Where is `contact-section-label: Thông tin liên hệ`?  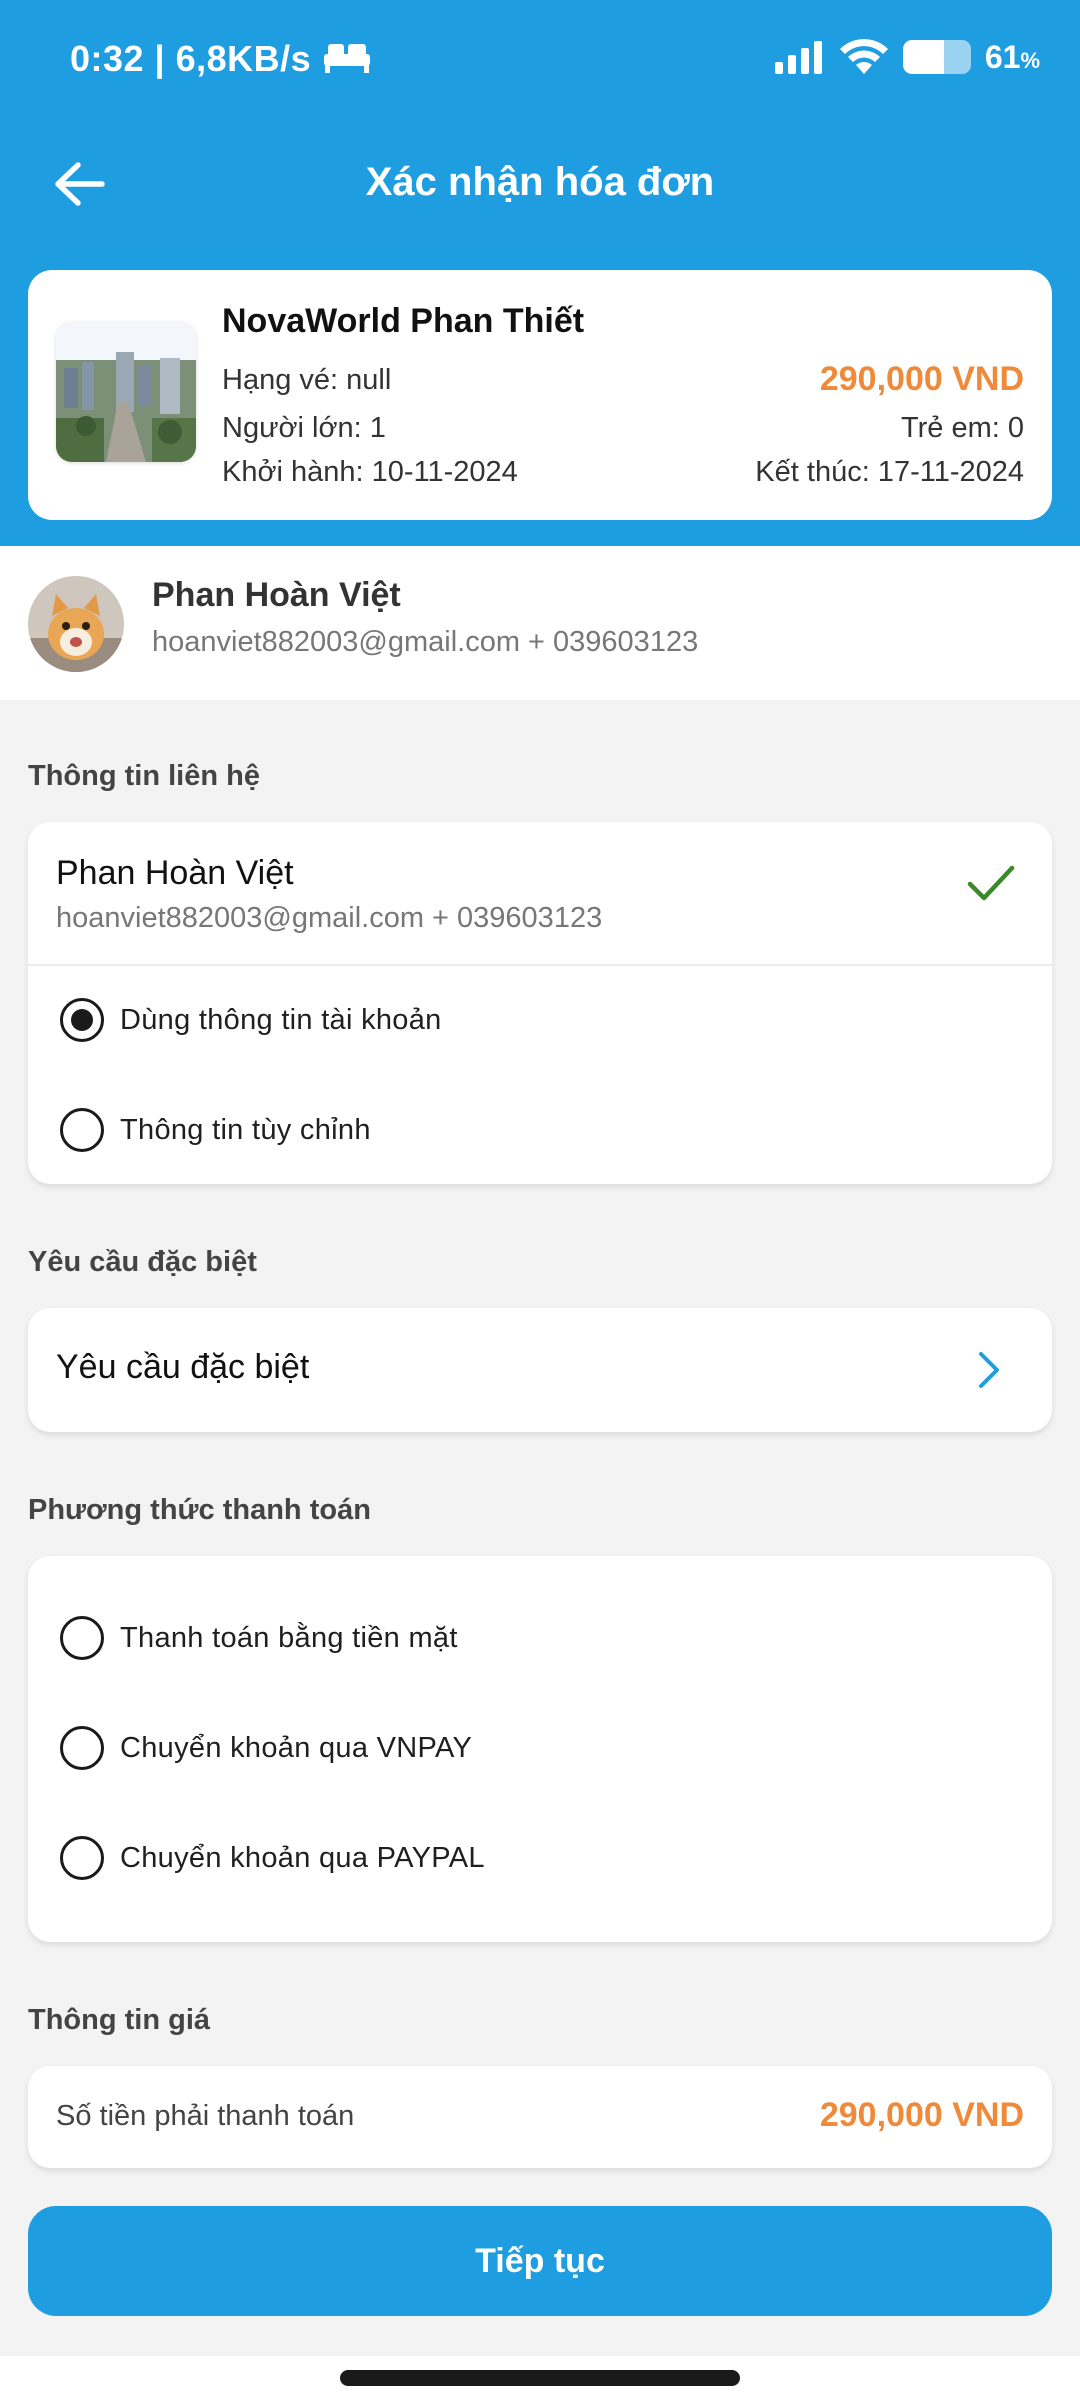
contact-section-label: Thông tin liên hệ is located at coordinates (144, 776).